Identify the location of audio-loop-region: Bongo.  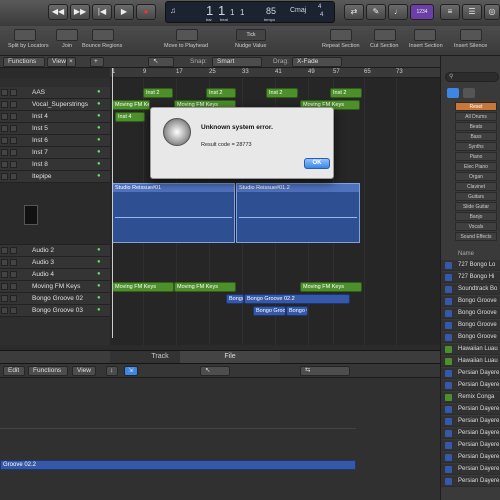
(235, 299).